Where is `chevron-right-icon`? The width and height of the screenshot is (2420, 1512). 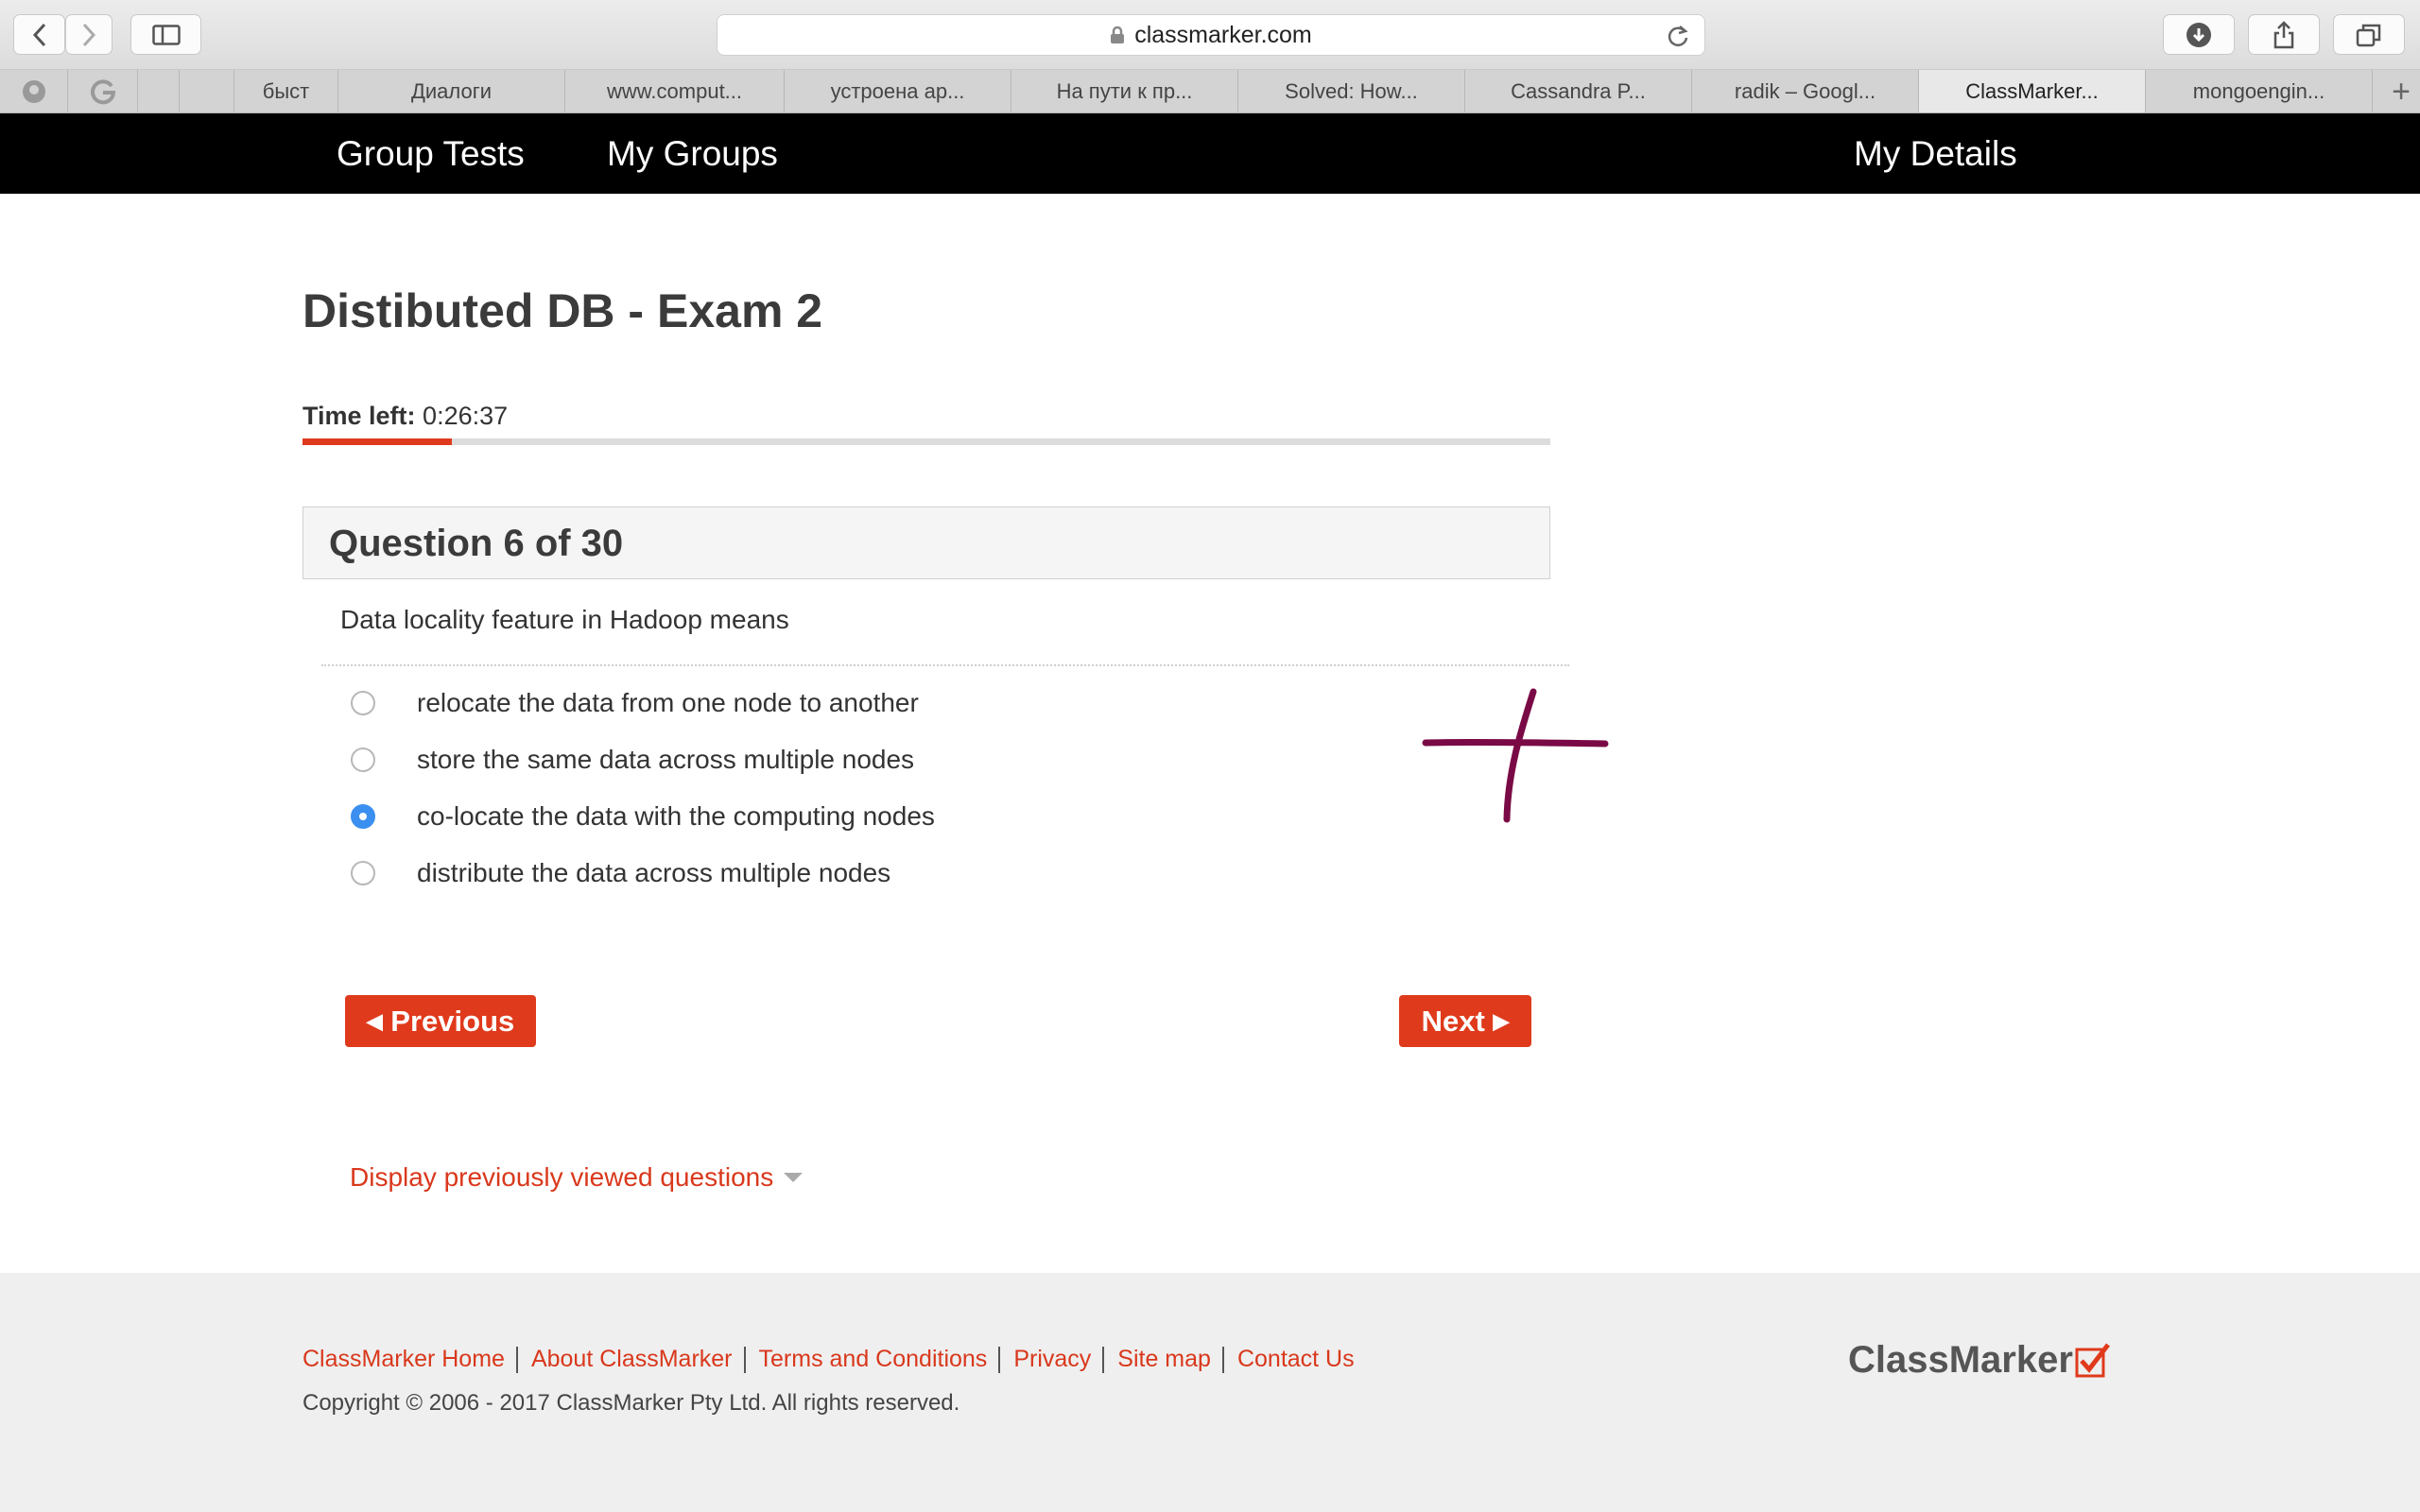 chevron-right-icon is located at coordinates (89, 34).